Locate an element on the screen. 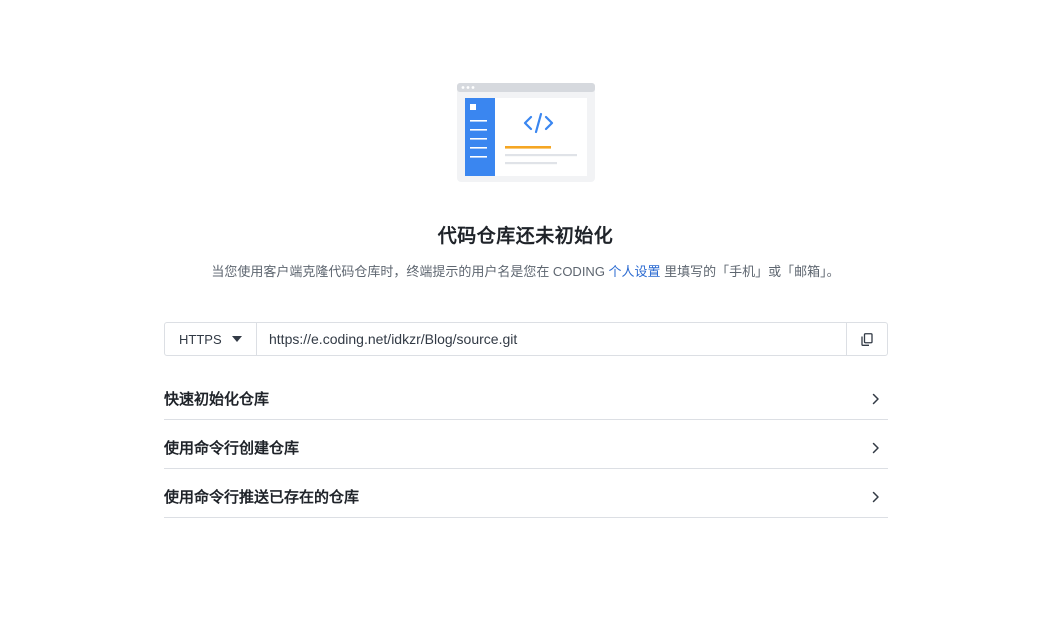 The image size is (1059, 639). copy-url-button is located at coordinates (866, 339).